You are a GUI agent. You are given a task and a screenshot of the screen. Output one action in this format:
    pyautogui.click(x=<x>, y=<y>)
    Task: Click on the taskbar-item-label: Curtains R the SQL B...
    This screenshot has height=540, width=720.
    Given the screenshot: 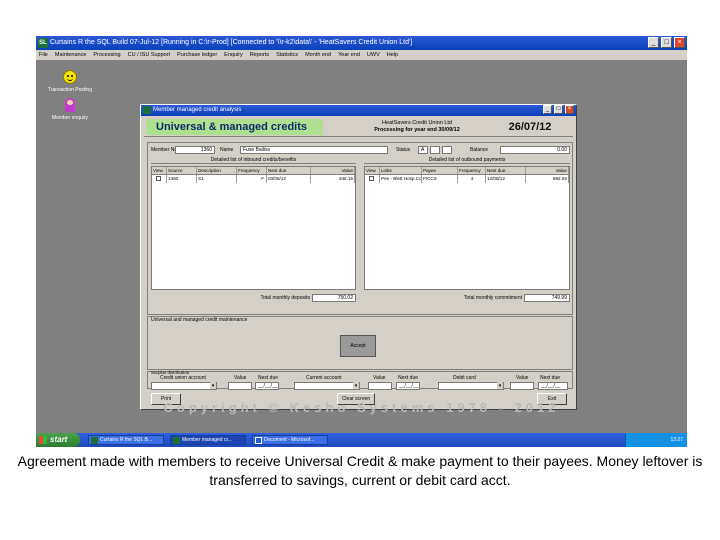 What is the action you would take?
    pyautogui.click(x=126, y=440)
    